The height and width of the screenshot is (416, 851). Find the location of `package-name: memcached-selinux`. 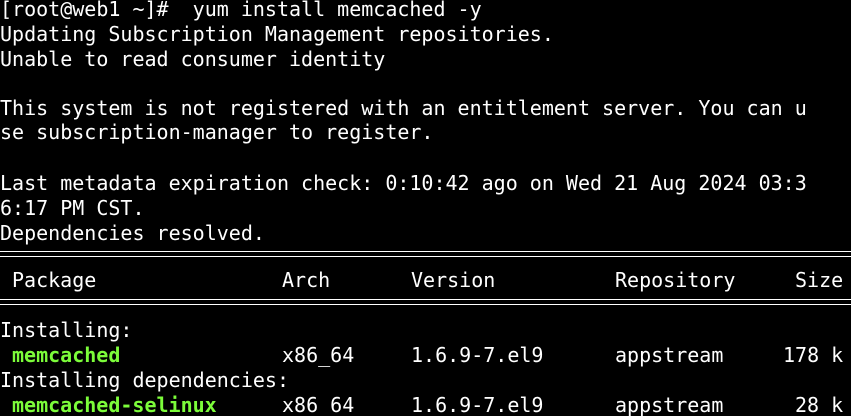

package-name: memcached-selinux is located at coordinates (114, 404).